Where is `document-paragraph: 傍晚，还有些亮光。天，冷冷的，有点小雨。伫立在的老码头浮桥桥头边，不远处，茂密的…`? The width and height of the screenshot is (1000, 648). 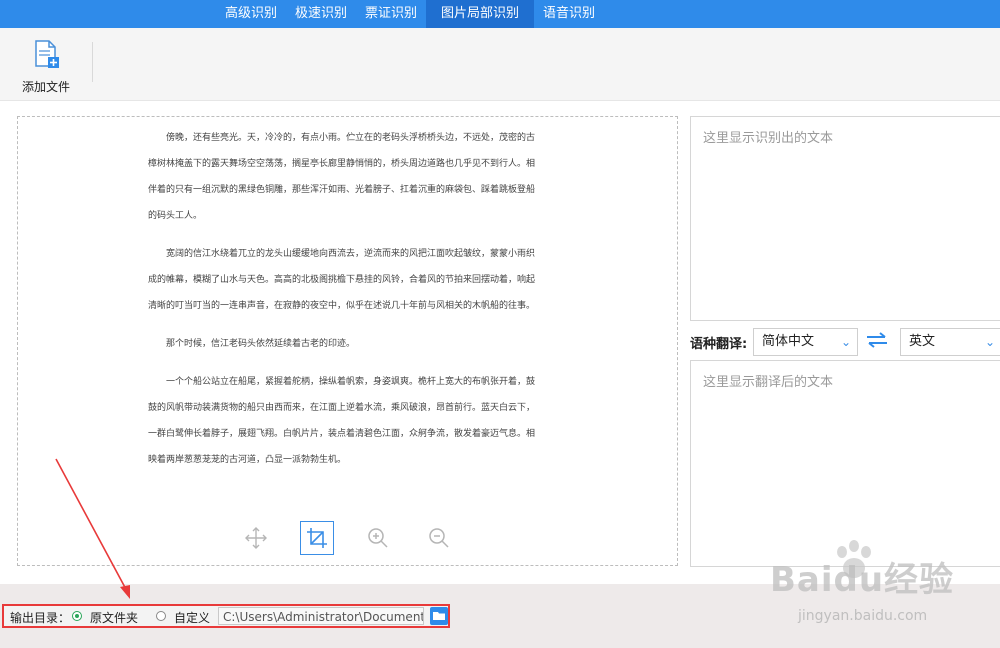
document-paragraph: 傍晚，还有些亮光。天，冷冷的，有点小雨。伫立在的老码头浮桥桥头边，不远处，茂密的… is located at coordinates (342, 177).